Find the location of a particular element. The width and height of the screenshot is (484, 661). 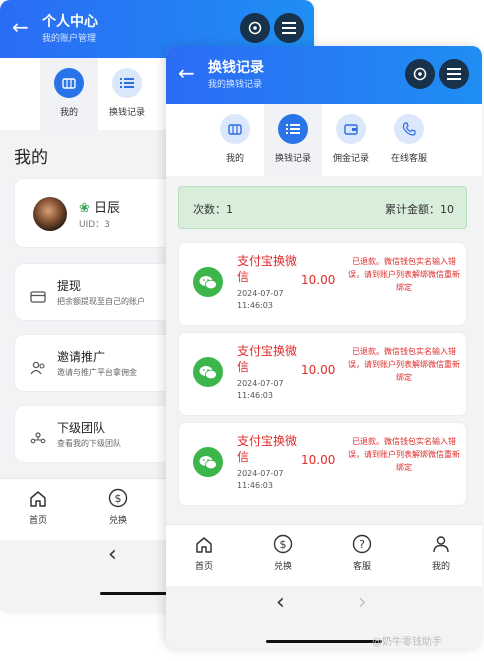

page-title: 个人中心 is located at coordinates (70, 22).